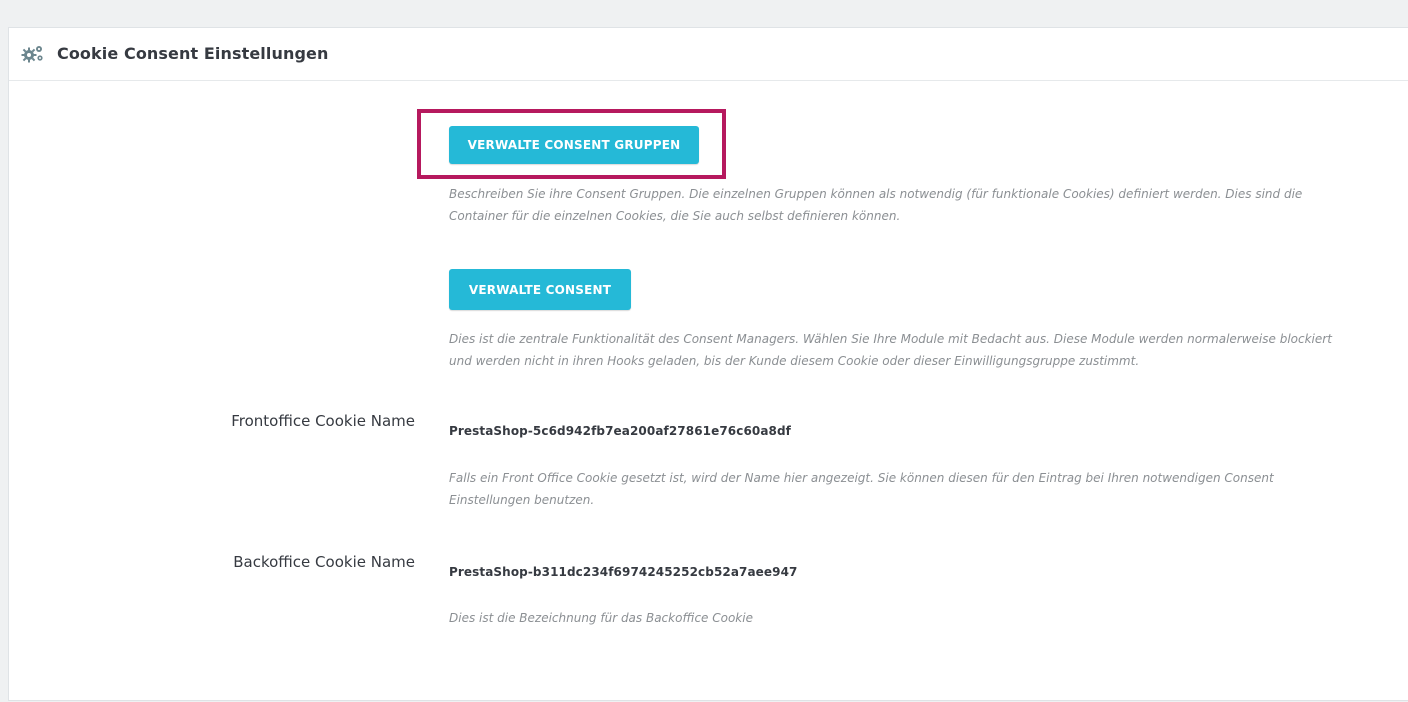 This screenshot has width=1408, height=702. I want to click on manage-consent-button: VERWALTE CONSENT, so click(540, 289).